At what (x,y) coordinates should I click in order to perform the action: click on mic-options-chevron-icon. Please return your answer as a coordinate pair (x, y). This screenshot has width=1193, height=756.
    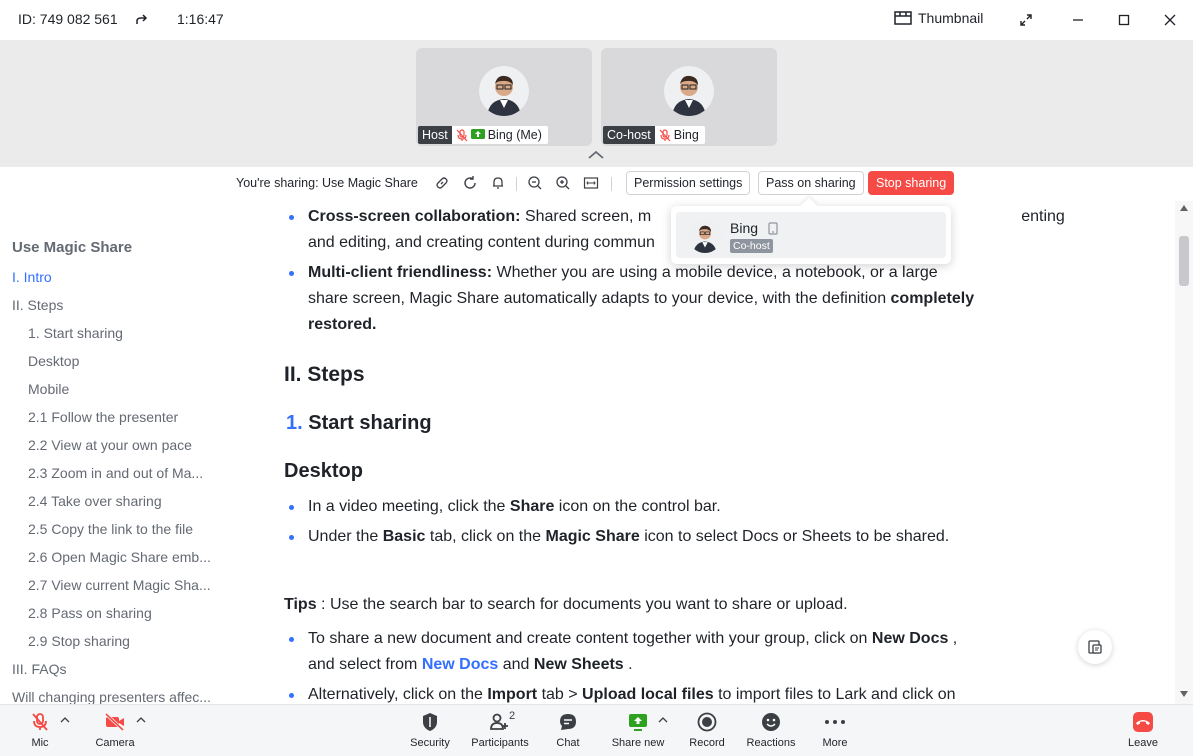
    Looking at the image, I should click on (65, 720).